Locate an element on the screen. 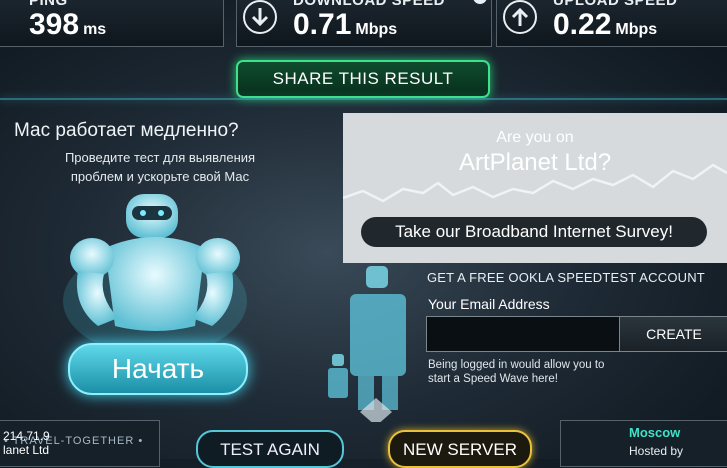 The width and height of the screenshot is (727, 468). email-field is located at coordinates (523, 334).